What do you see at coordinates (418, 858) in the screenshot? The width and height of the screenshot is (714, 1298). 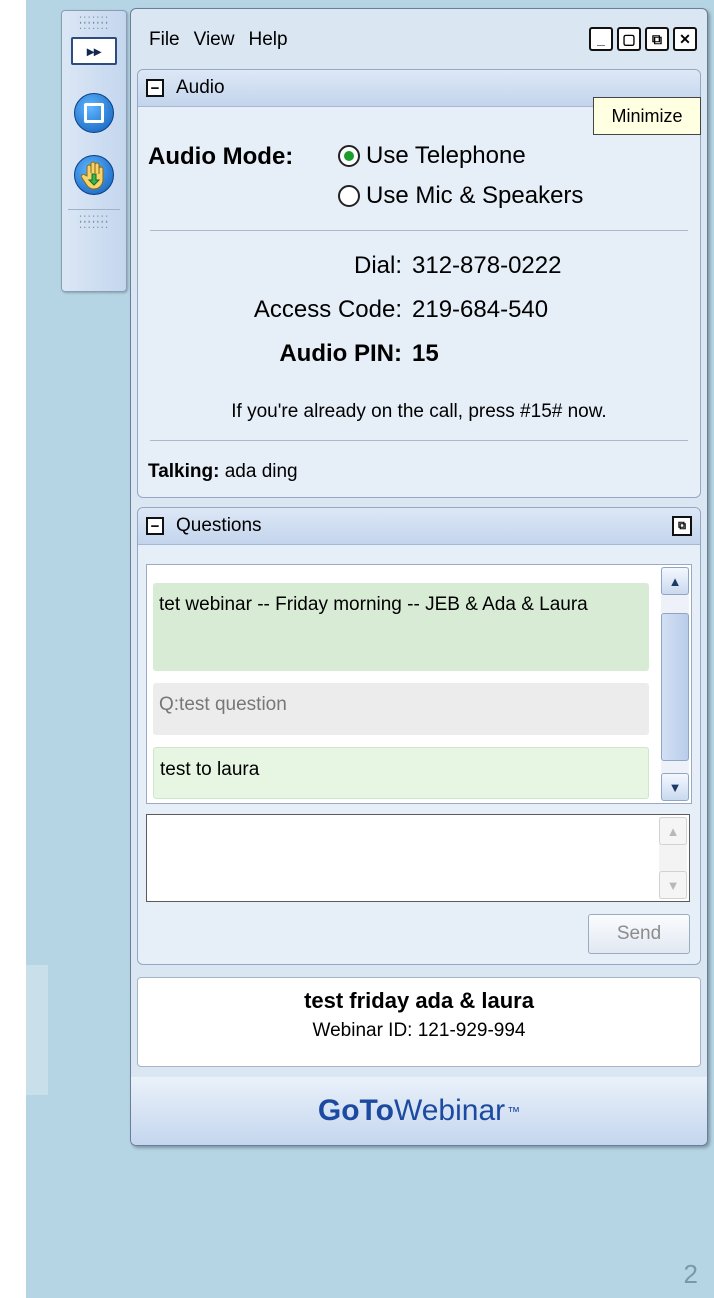 I see `question-input: ▲ ▼` at bounding box center [418, 858].